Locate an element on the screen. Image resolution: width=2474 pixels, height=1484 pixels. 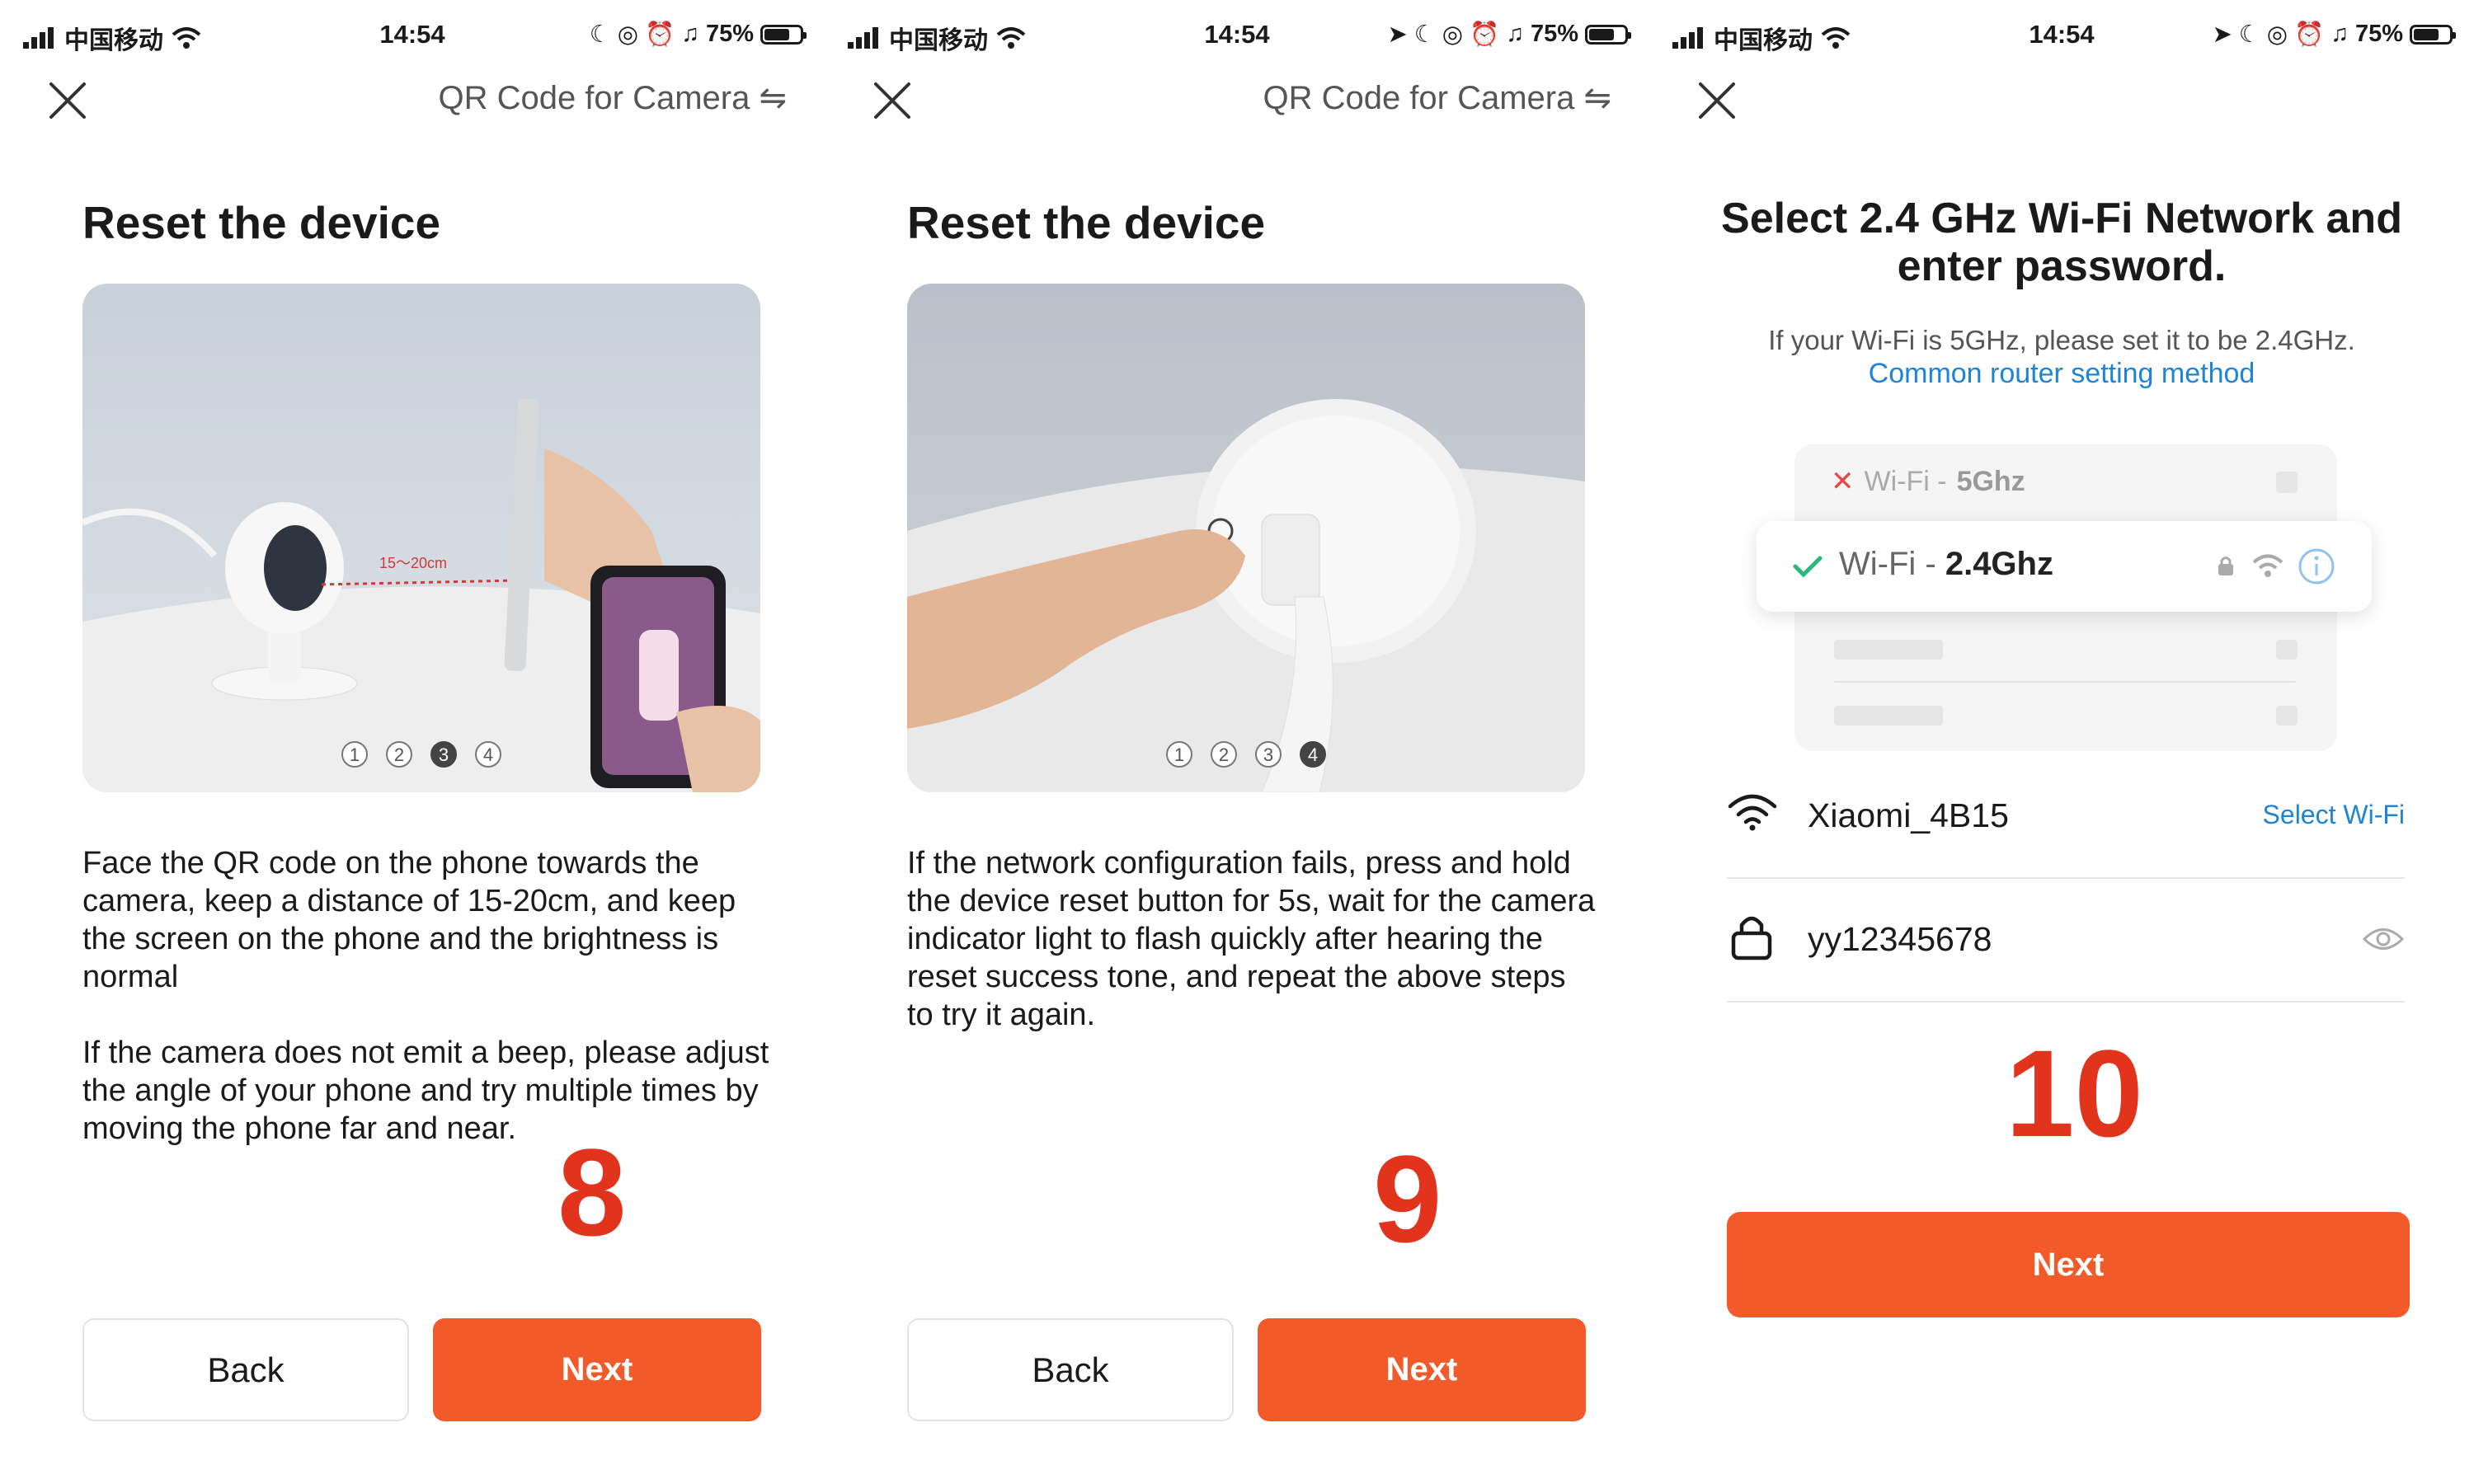
instruction-photo: 1 2 3 4 is located at coordinates (1246, 538).